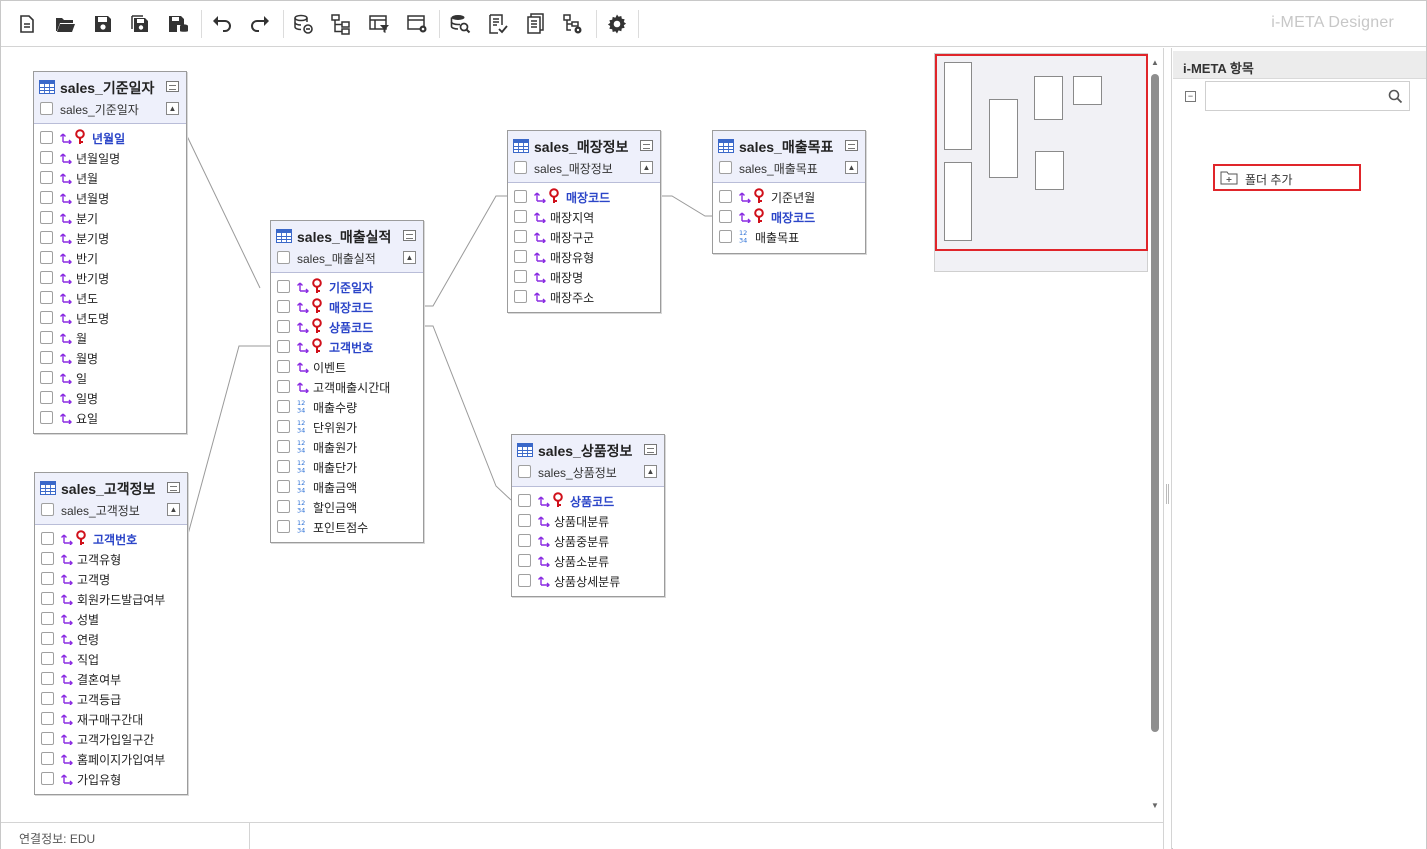 The height and width of the screenshot is (849, 1427). I want to click on column-row: 매장구군, so click(584, 236).